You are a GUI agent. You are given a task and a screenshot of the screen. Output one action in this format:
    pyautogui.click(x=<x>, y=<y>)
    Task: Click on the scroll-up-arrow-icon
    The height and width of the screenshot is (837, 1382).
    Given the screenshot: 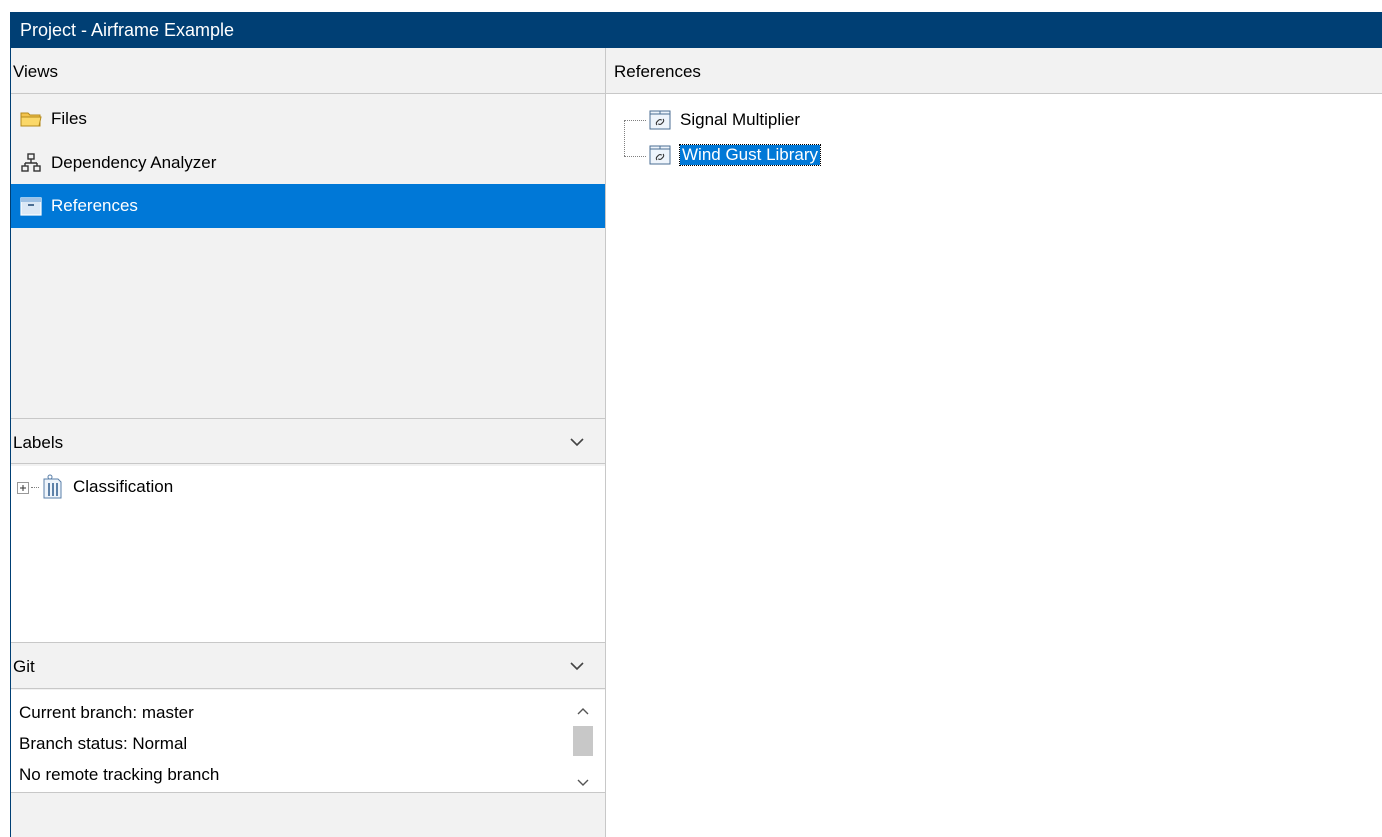 What is the action you would take?
    pyautogui.click(x=583, y=710)
    